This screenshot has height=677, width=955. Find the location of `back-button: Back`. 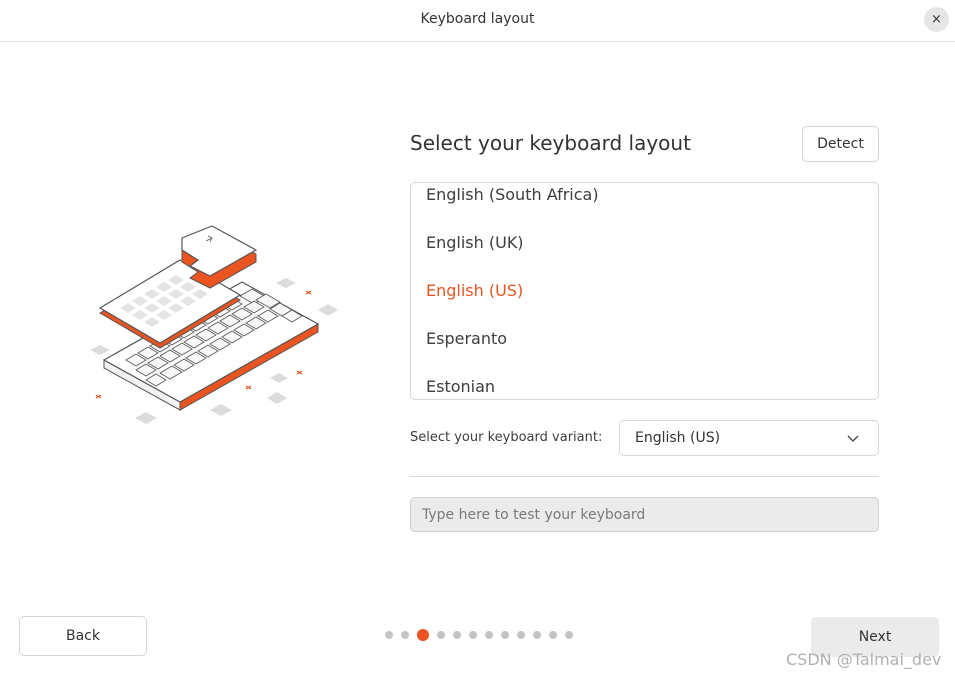

back-button: Back is located at coordinates (83, 636).